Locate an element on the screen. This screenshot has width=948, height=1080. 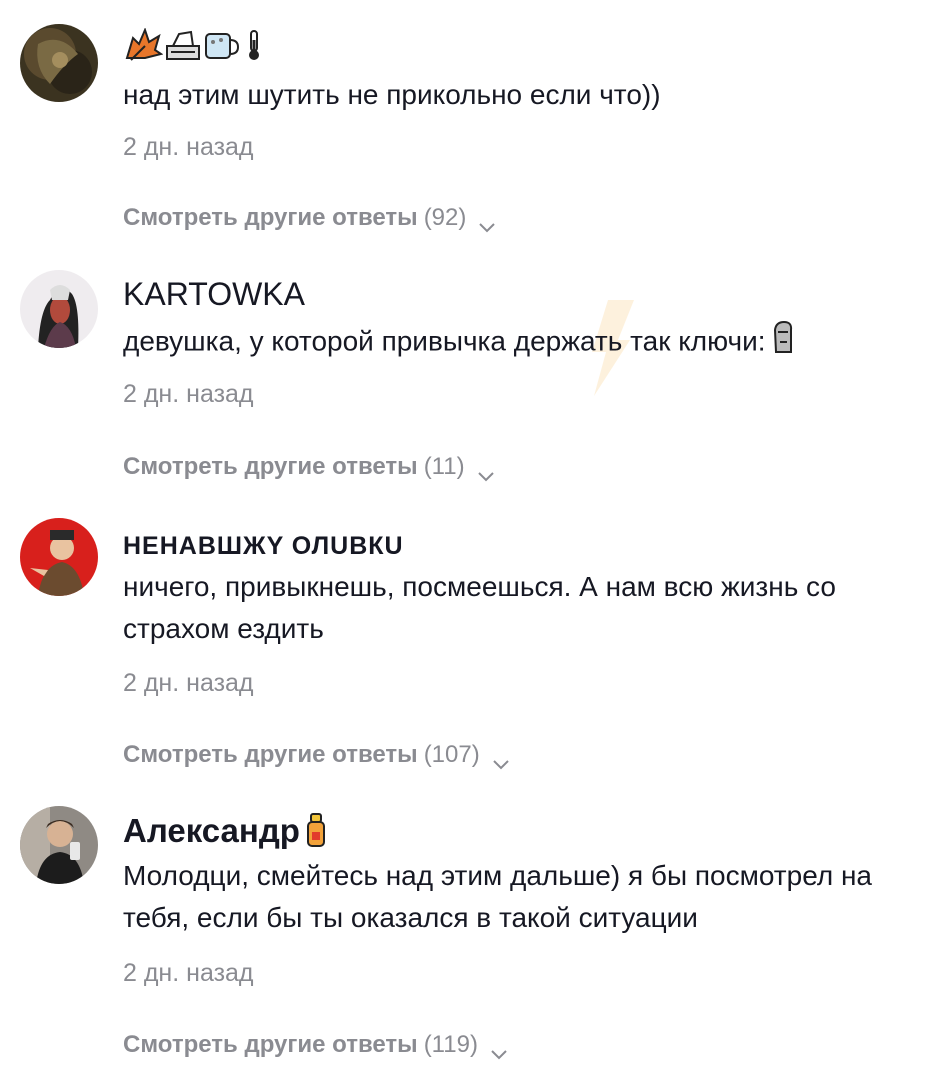
username: Александр is located at coordinates (225, 833).